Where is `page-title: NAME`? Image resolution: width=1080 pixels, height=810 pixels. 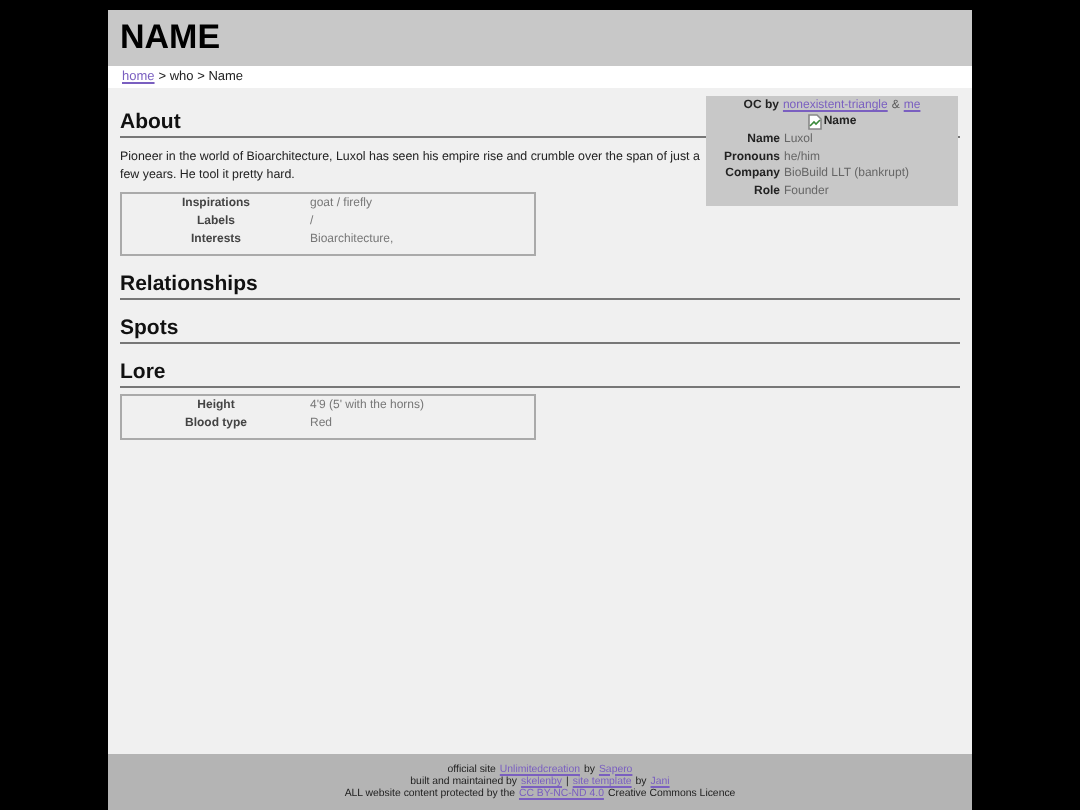 page-title: NAME is located at coordinates (170, 38).